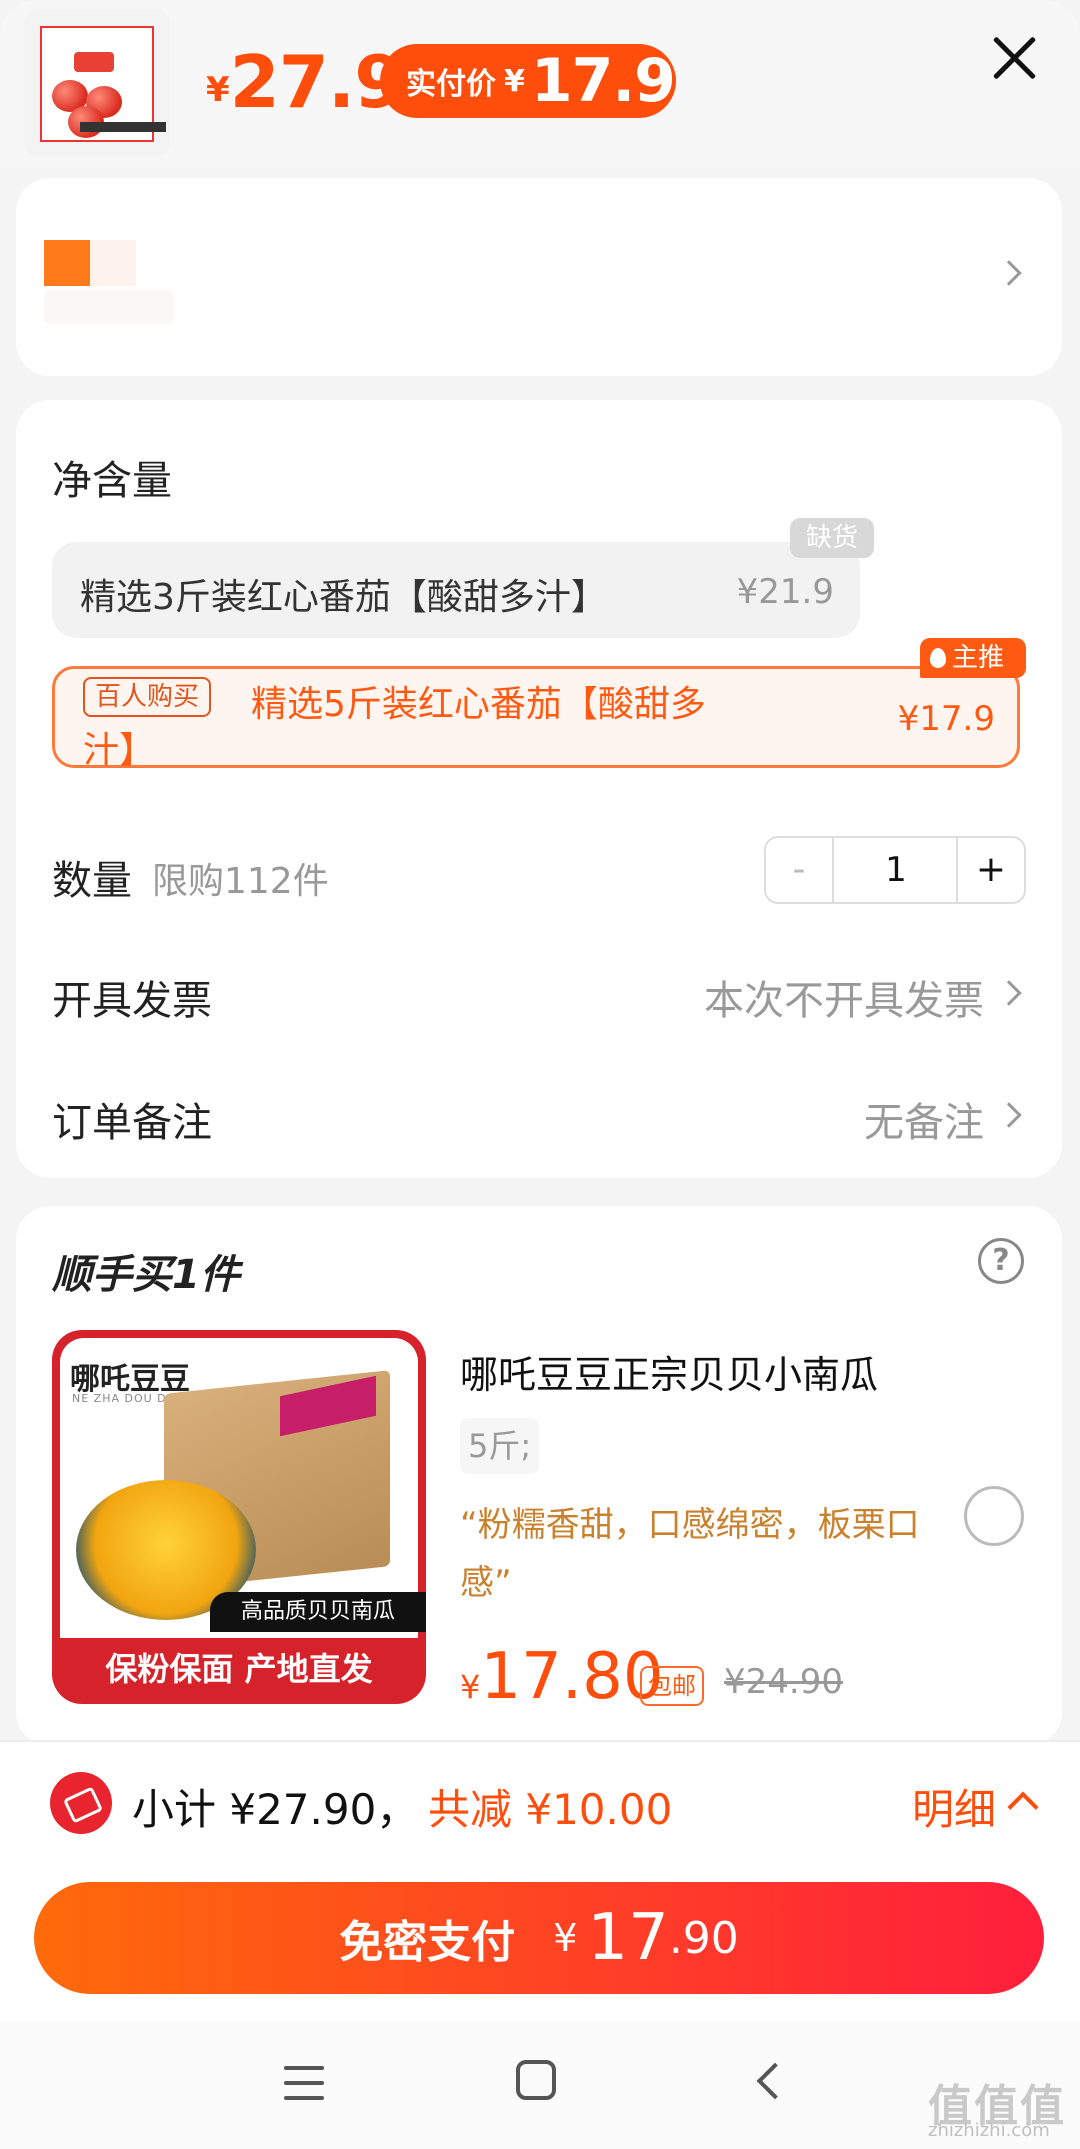  I want to click on current-price: ¥27.9, so click(305, 82).